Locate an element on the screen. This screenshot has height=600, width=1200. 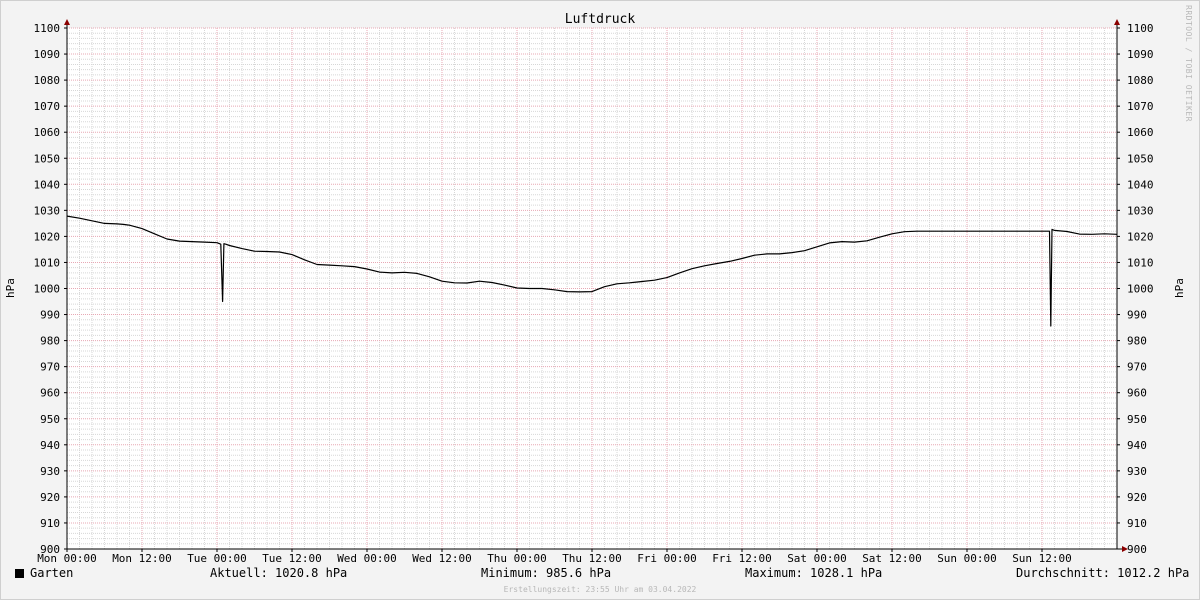
footer-credit: Erstellungszeit: 23:55 Uhr am 03.04.2022 is located at coordinates (600, 589).